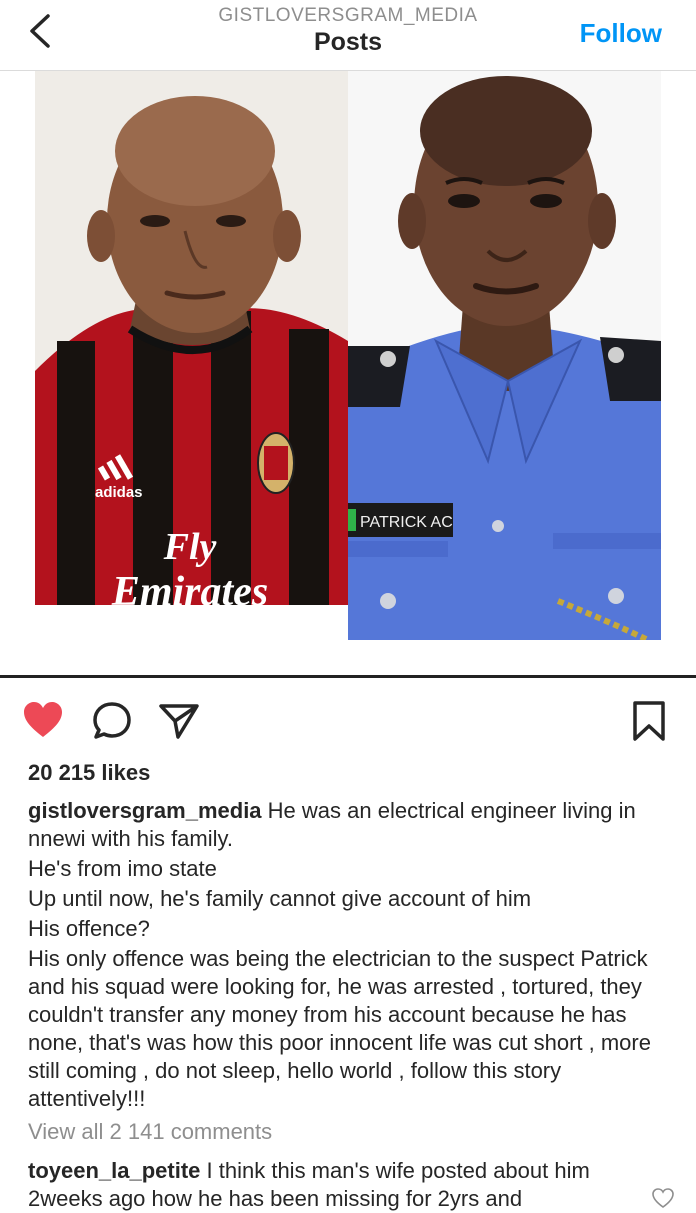  I want to click on follow-button: Follow, so click(621, 33).